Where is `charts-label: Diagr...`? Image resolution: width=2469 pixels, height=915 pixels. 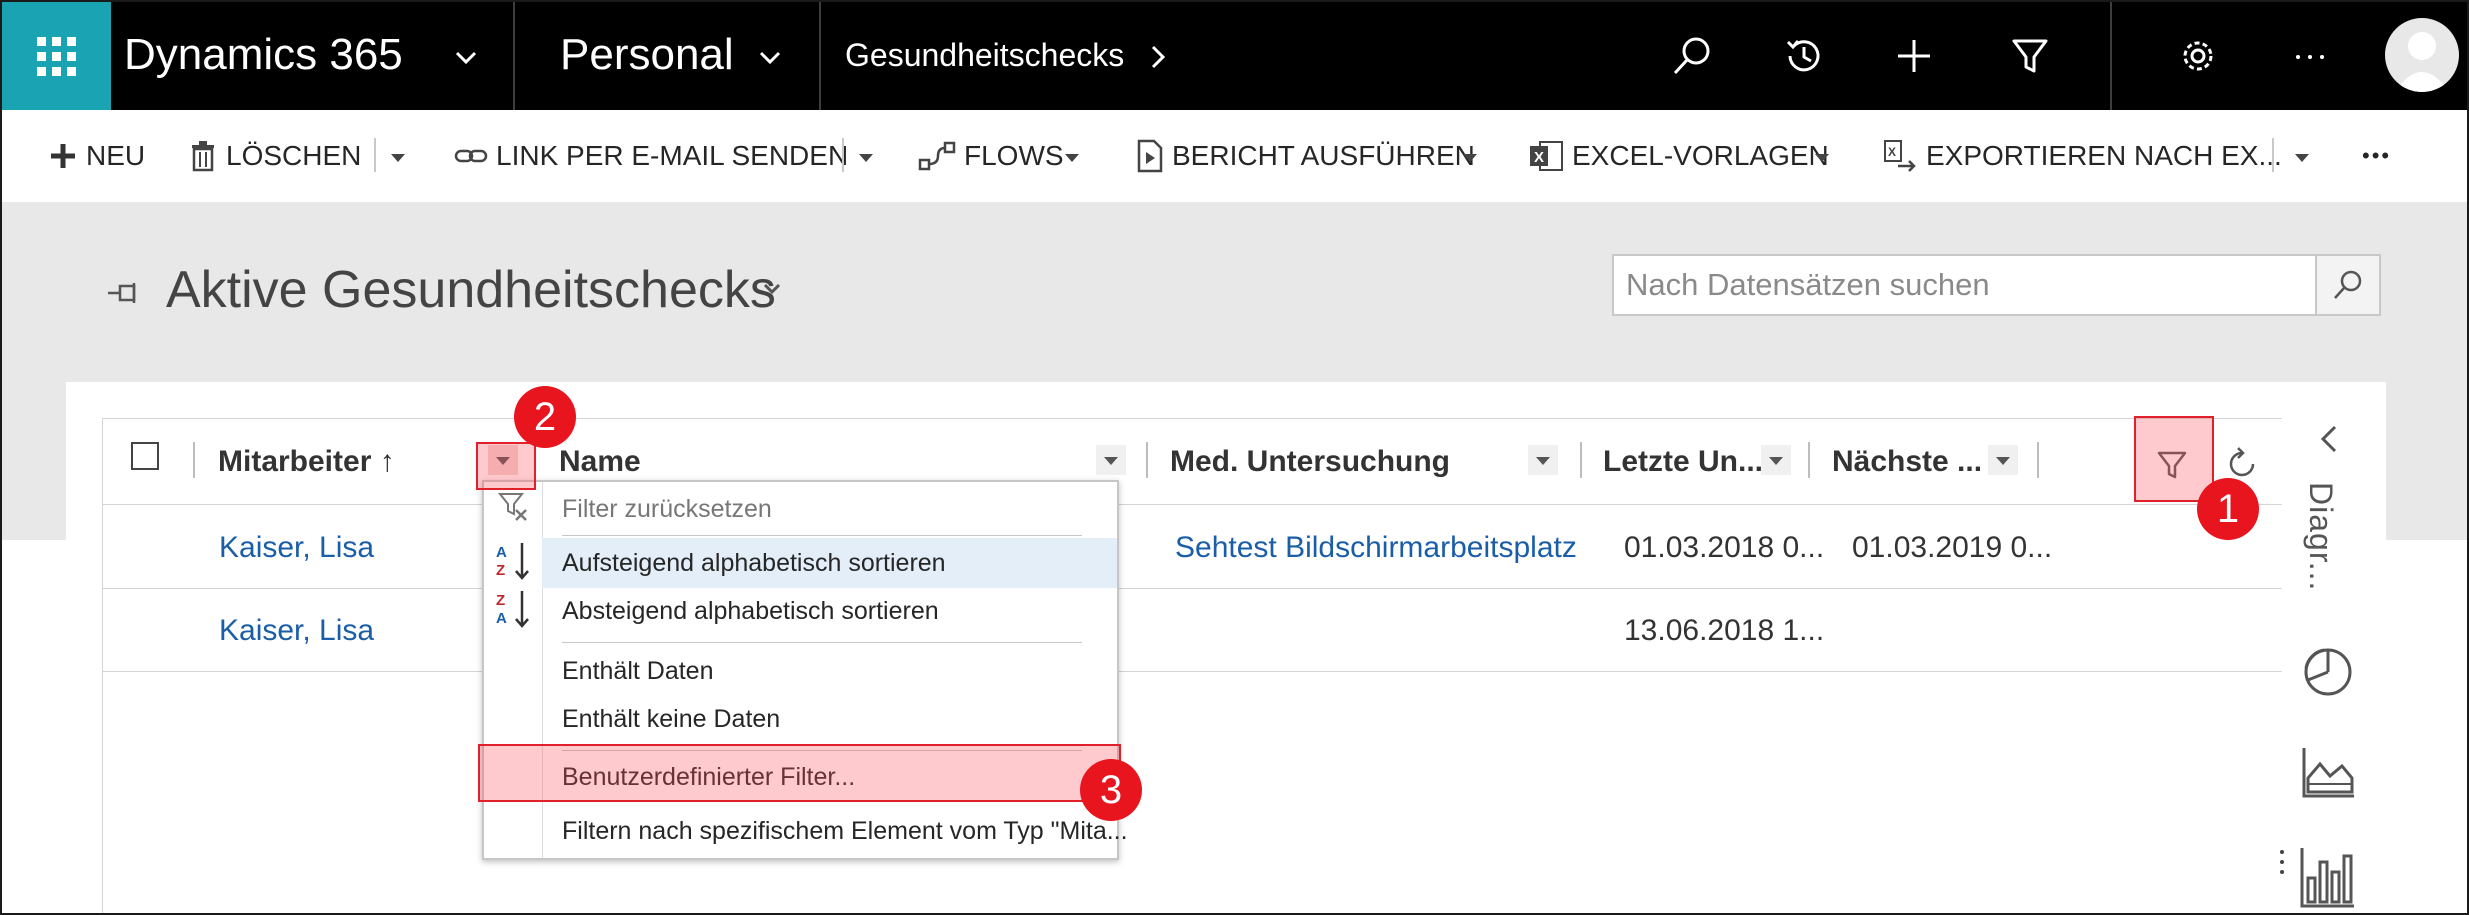
charts-label: Diagr... is located at coordinates (2320, 536).